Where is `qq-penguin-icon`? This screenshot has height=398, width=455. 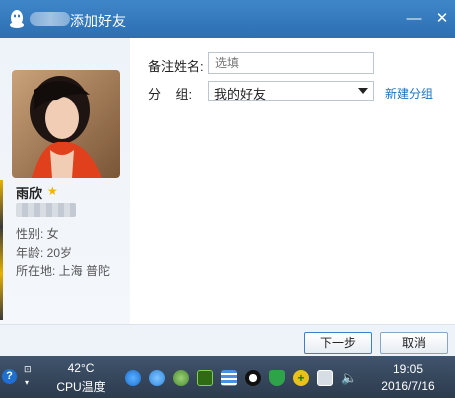
qq-penguin-icon is located at coordinates (17, 19).